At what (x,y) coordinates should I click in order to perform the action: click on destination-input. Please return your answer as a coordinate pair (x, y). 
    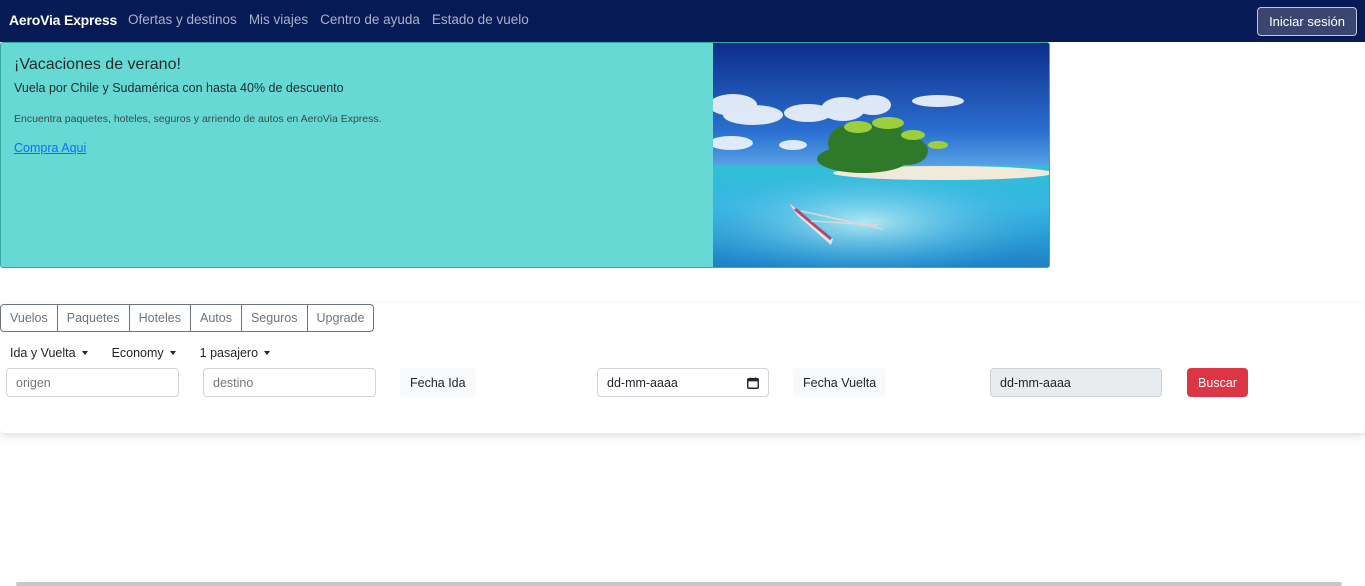
    Looking at the image, I should click on (289, 382).